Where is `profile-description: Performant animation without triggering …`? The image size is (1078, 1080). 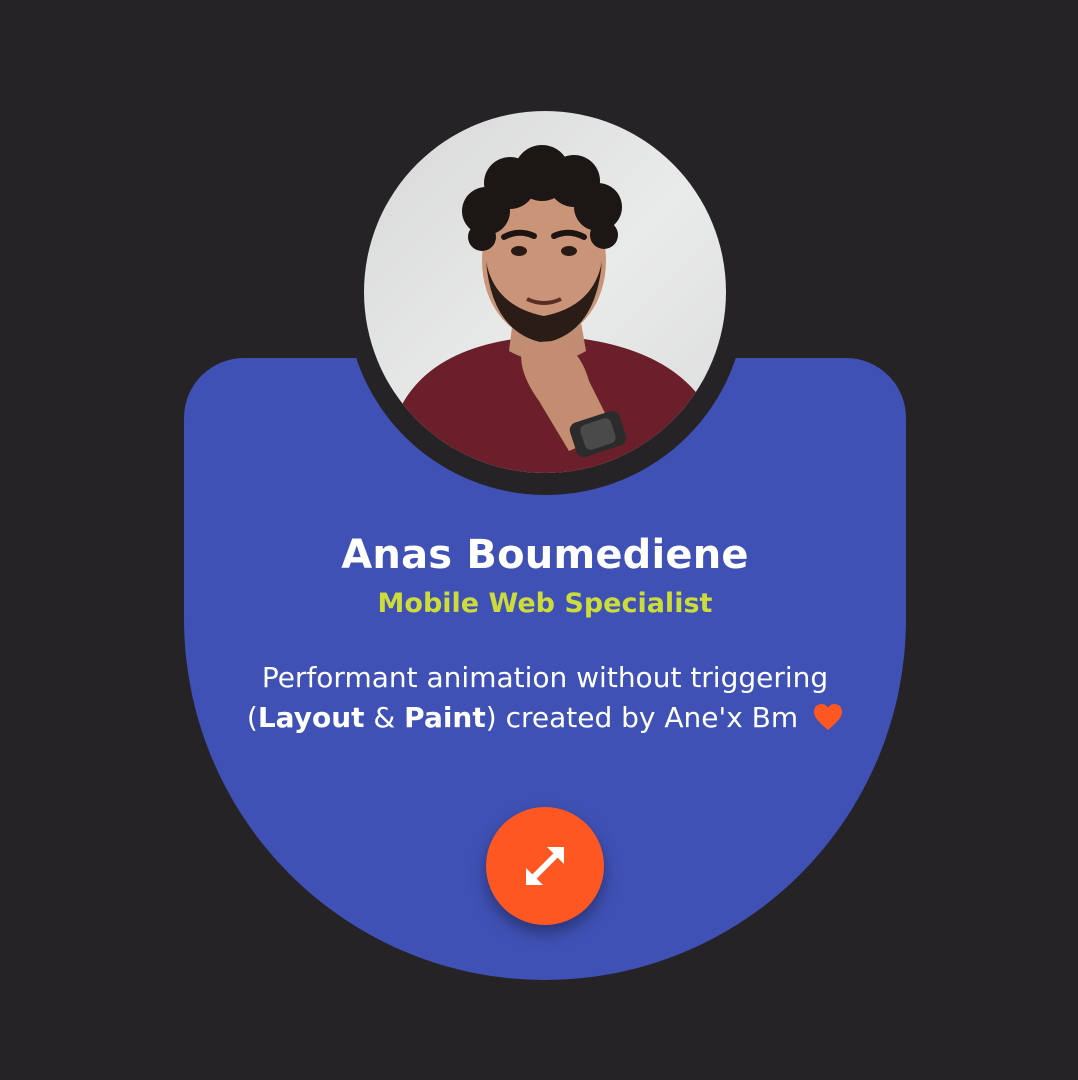 profile-description: Performant animation without triggering … is located at coordinates (545, 700).